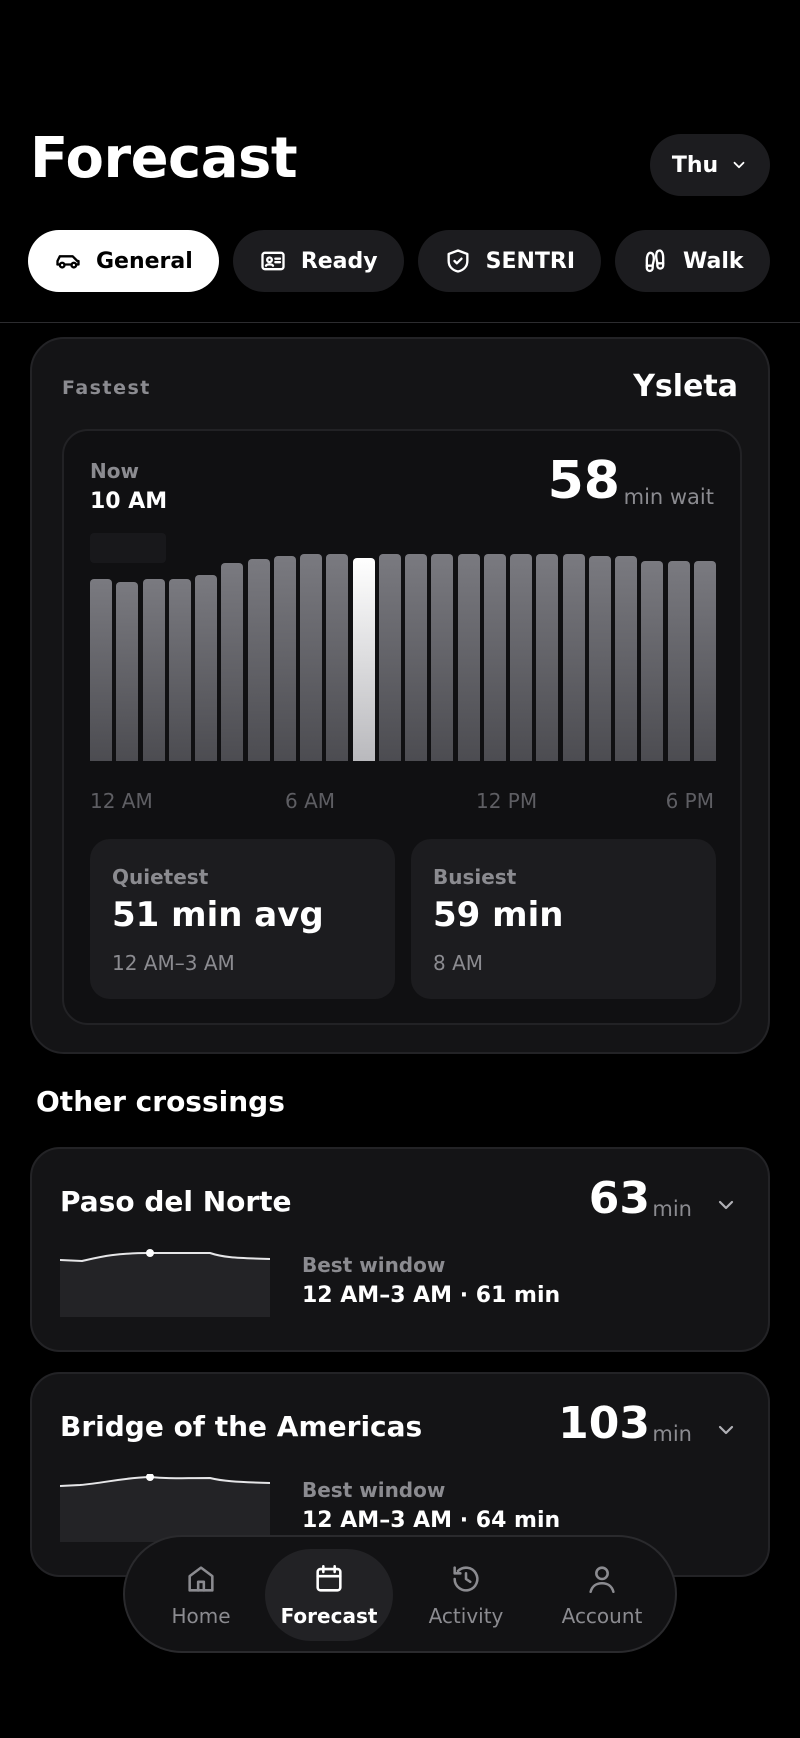 The width and height of the screenshot is (800, 1738). Describe the element at coordinates (201, 1579) in the screenshot. I see `home-icon` at that location.